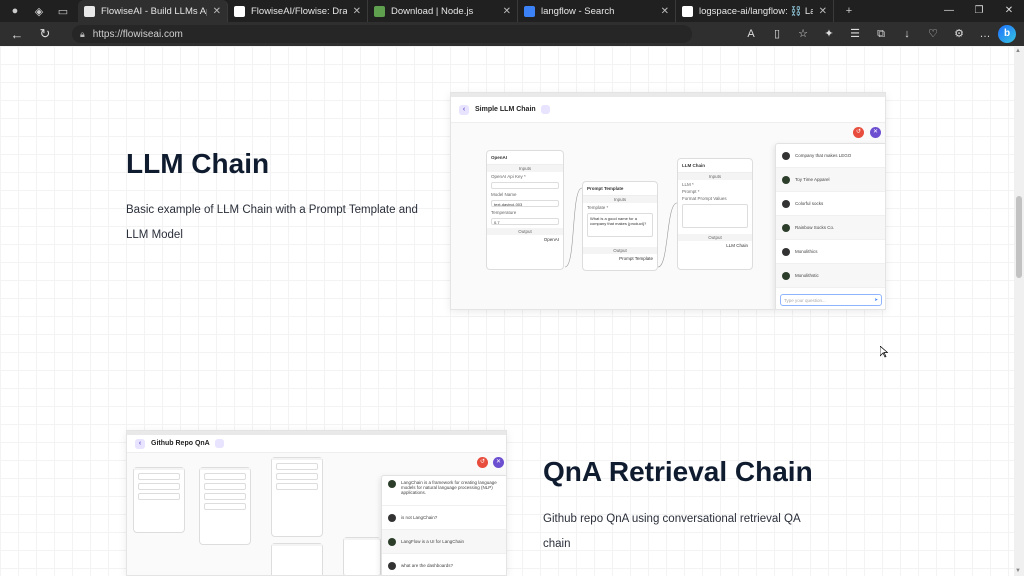 Image resolution: width=1024 pixels, height=576 pixels. I want to click on collections-icon: ⧉, so click(881, 34).